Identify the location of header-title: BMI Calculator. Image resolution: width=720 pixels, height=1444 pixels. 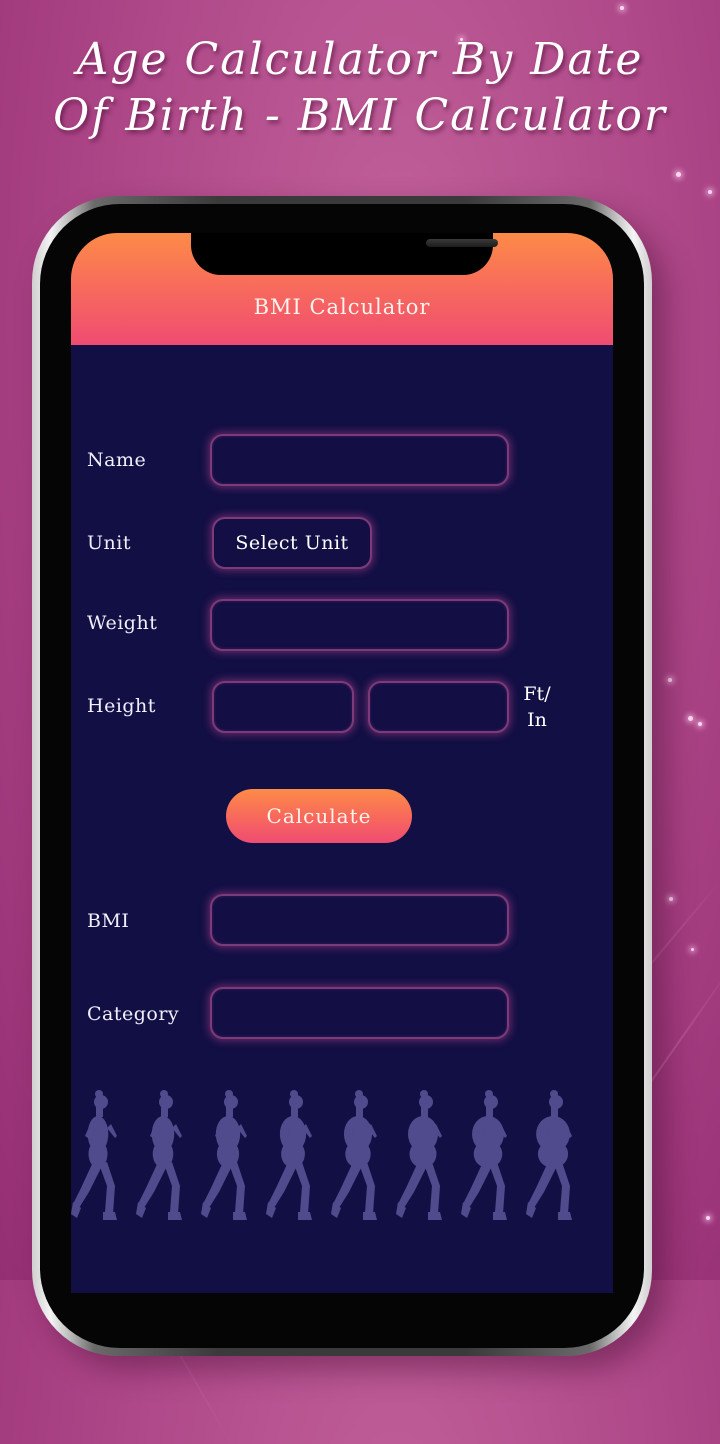
(342, 307).